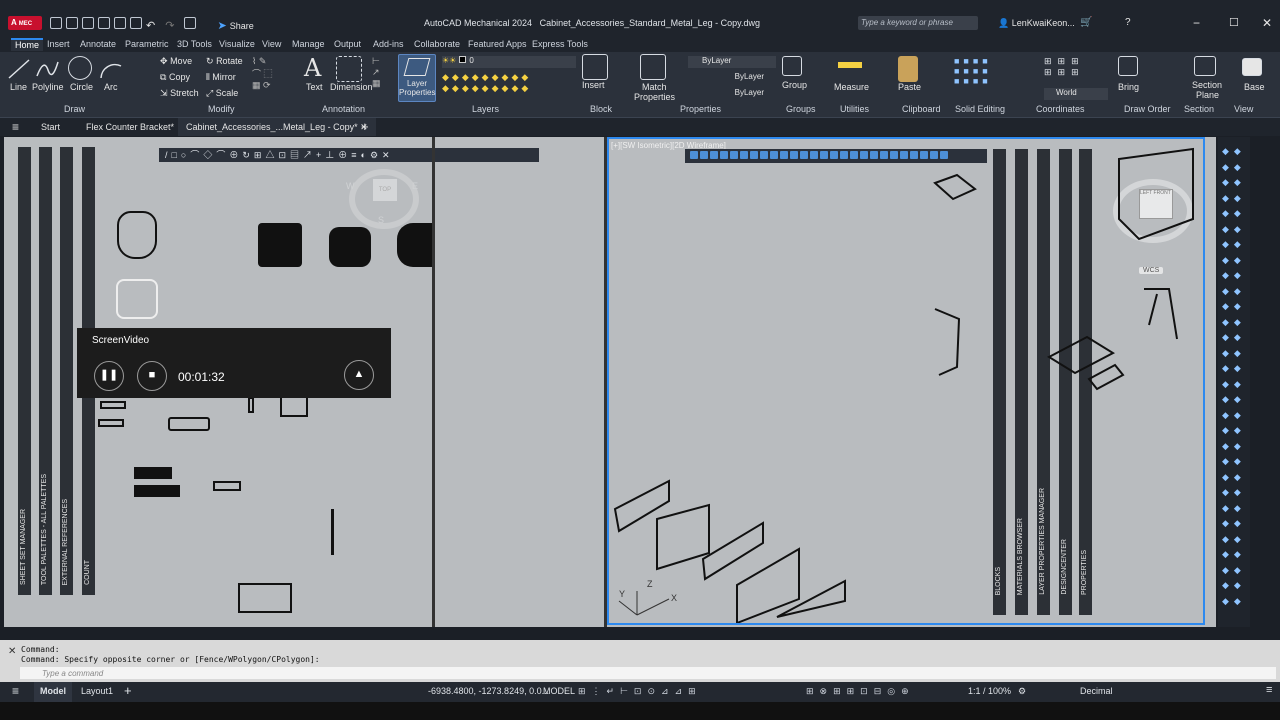 This screenshot has height=720, width=1280. Describe the element at coordinates (50, 127) in the screenshot. I see `doc-tab-start: Start` at that location.